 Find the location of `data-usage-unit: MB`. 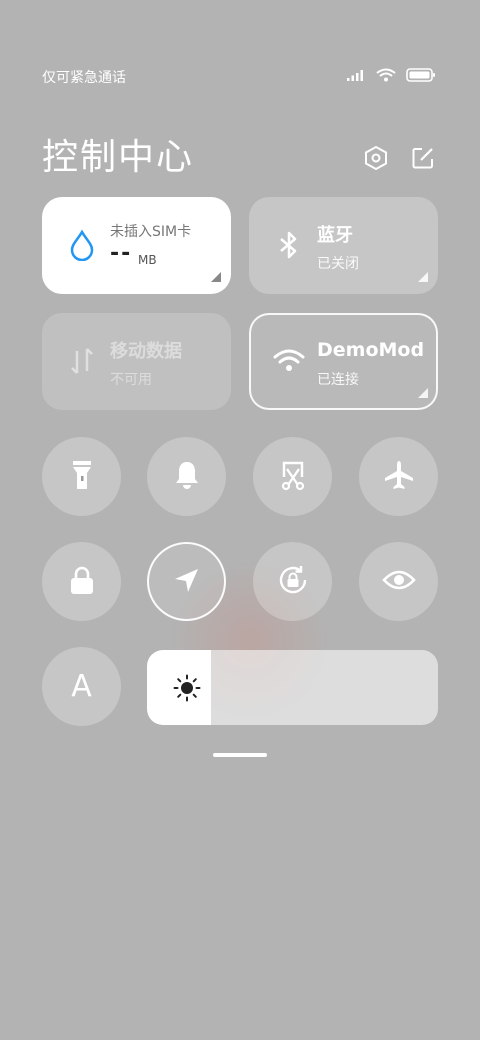

data-usage-unit: MB is located at coordinates (147, 260).